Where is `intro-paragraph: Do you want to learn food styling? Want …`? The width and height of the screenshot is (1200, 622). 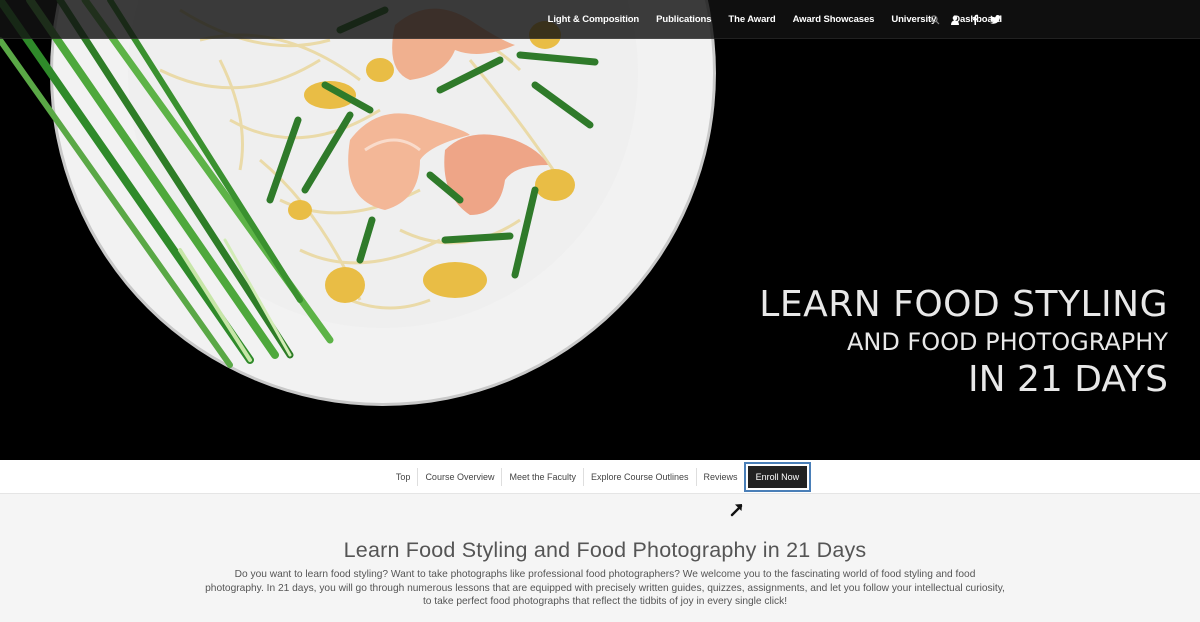
intro-paragraph: Do you want to learn food styling? Want … is located at coordinates (605, 588).